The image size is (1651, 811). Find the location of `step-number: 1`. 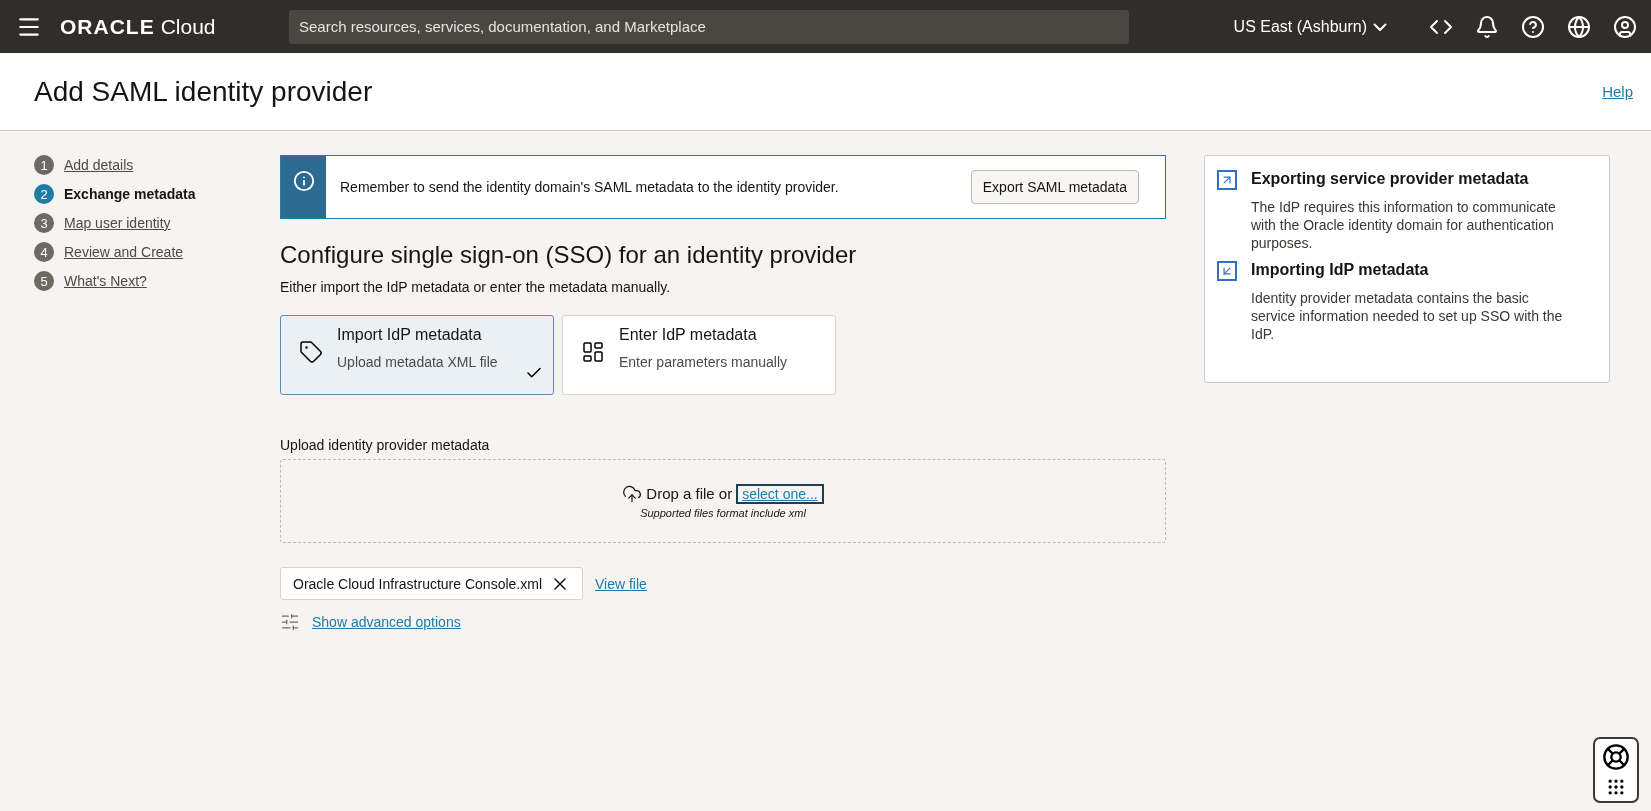

step-number: 1 is located at coordinates (44, 165).